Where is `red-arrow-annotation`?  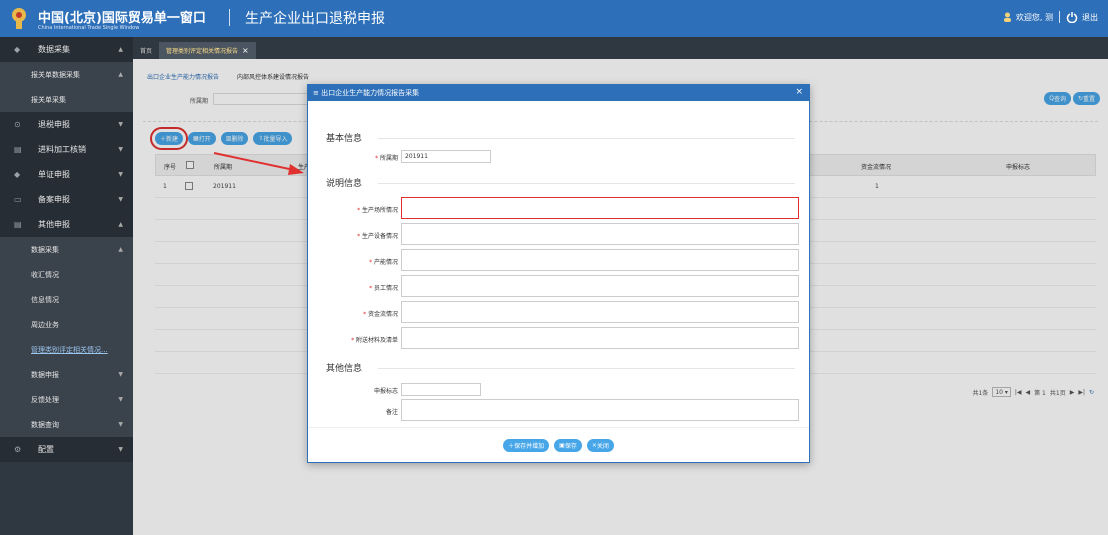
red-arrow-annotation is located at coordinates (258, 163).